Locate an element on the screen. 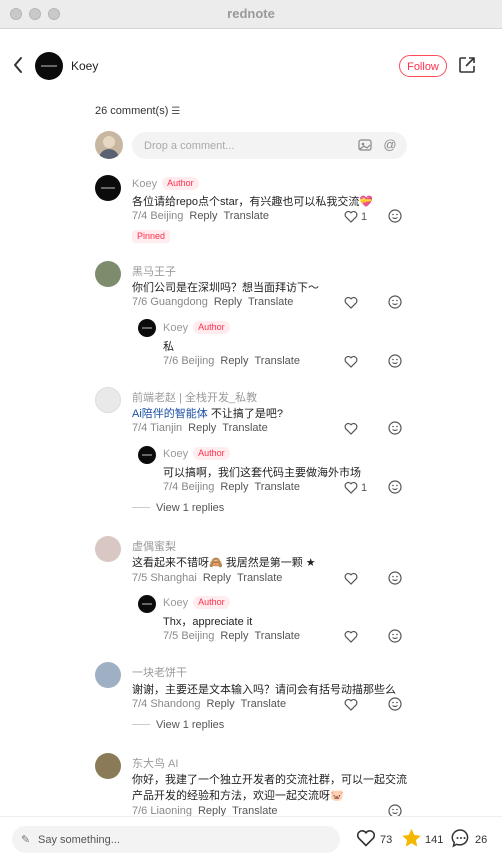  comment-count: 26 comment(s) ☰ is located at coordinates (137, 111).